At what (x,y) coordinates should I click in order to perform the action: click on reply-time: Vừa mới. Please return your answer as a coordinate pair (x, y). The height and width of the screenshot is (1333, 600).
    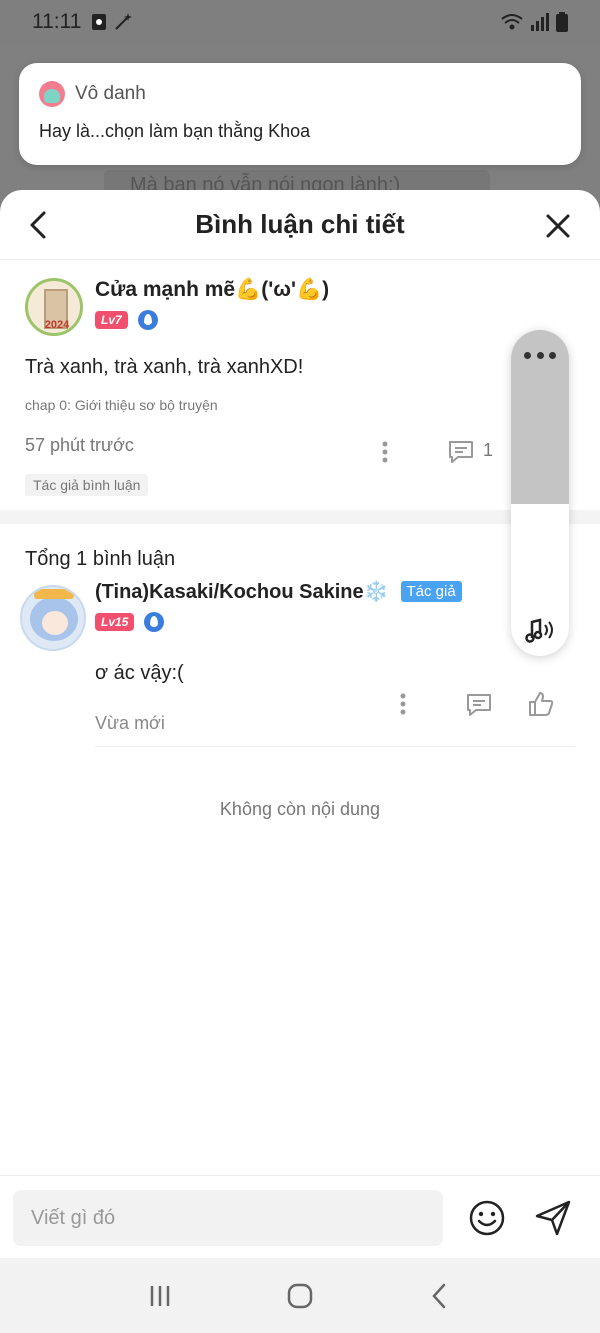
    Looking at the image, I should click on (130, 723).